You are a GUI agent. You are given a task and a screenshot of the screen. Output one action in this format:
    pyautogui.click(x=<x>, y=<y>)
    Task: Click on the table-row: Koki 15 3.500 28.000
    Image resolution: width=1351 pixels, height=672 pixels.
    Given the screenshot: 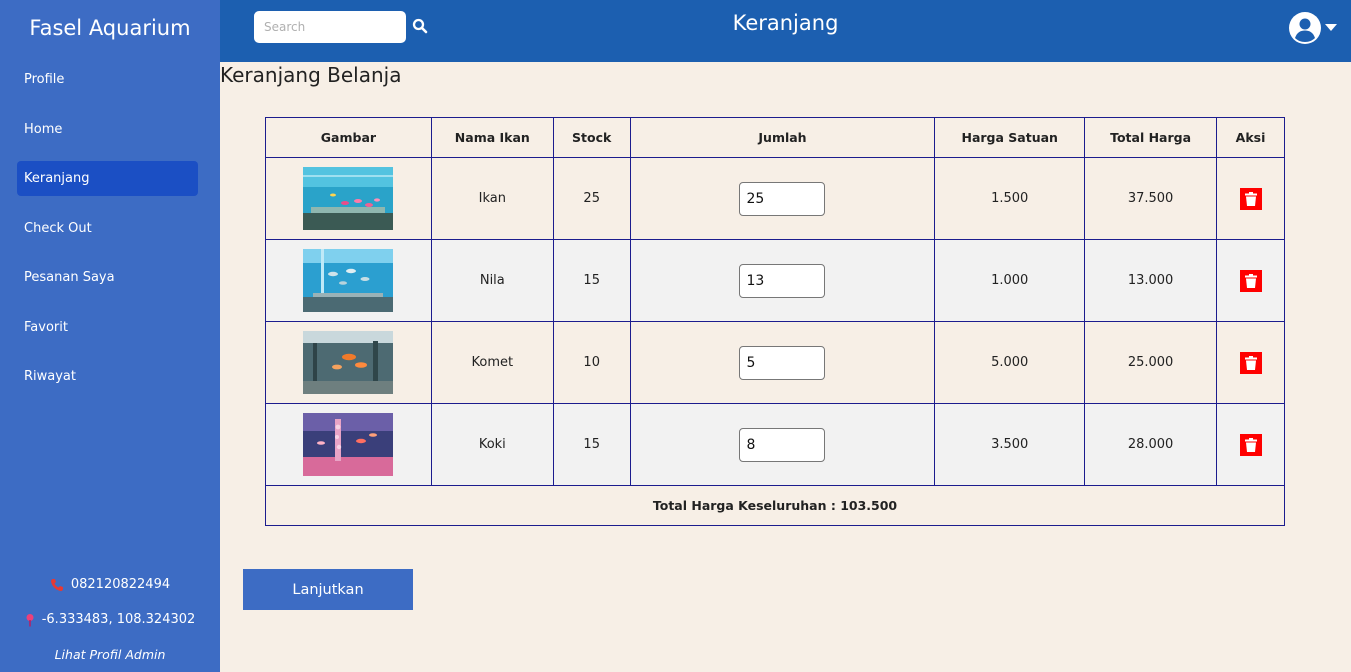 What is the action you would take?
    pyautogui.click(x=775, y=444)
    